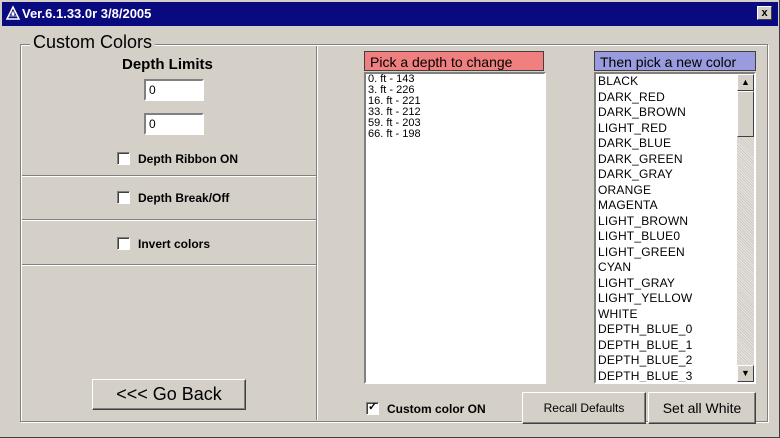  What do you see at coordinates (675, 82) in the screenshot?
I see `list-item: BLACK` at bounding box center [675, 82].